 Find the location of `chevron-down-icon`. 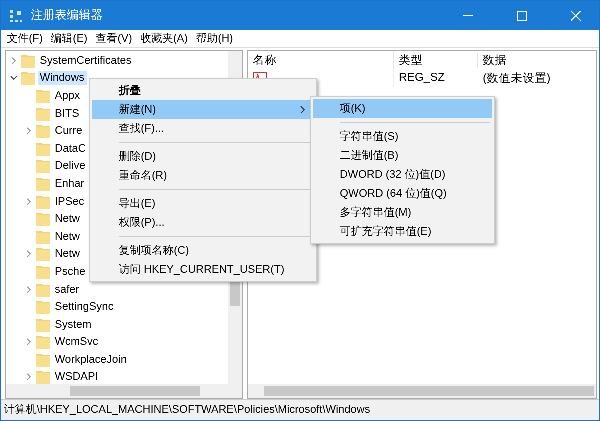

chevron-down-icon is located at coordinates (14, 78).